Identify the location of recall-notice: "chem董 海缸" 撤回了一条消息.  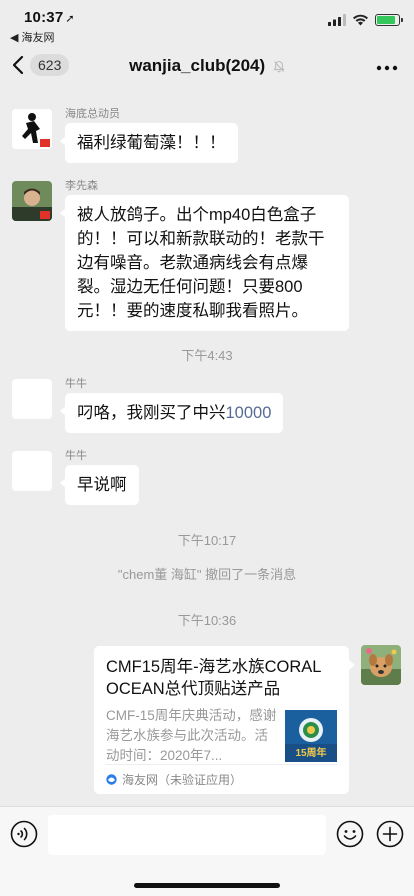
(207, 574).